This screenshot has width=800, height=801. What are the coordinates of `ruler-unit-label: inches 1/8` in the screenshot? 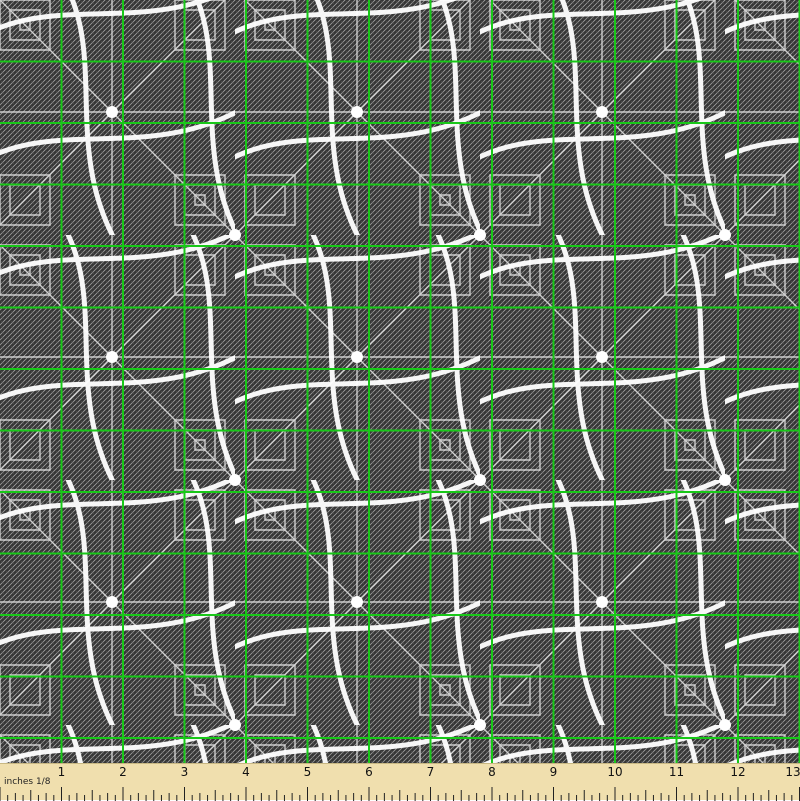 It's located at (27, 782).